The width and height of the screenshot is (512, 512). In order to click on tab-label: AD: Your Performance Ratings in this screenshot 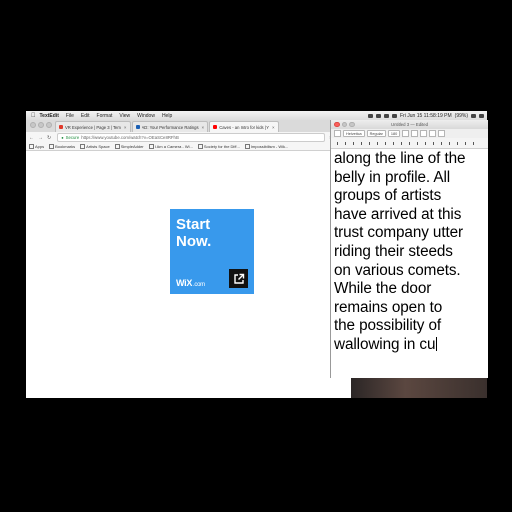, I will do `click(170, 127)`.